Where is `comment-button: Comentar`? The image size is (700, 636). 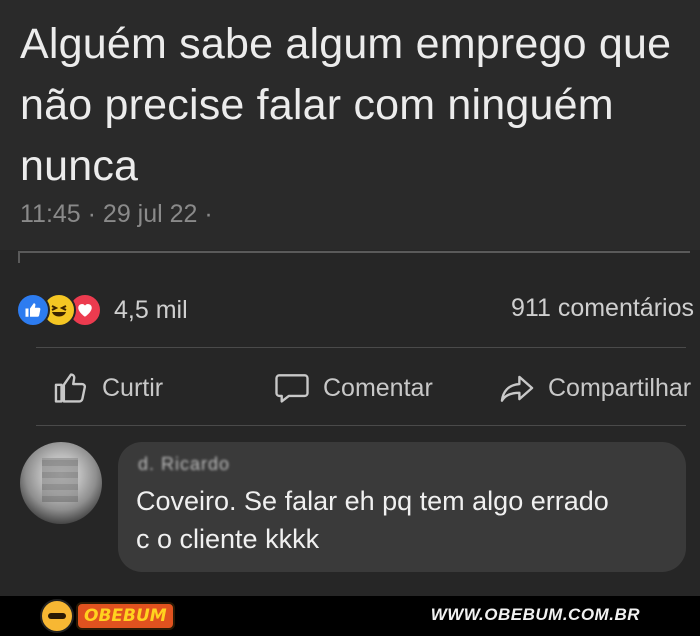 comment-button: Comentar is located at coordinates (353, 388).